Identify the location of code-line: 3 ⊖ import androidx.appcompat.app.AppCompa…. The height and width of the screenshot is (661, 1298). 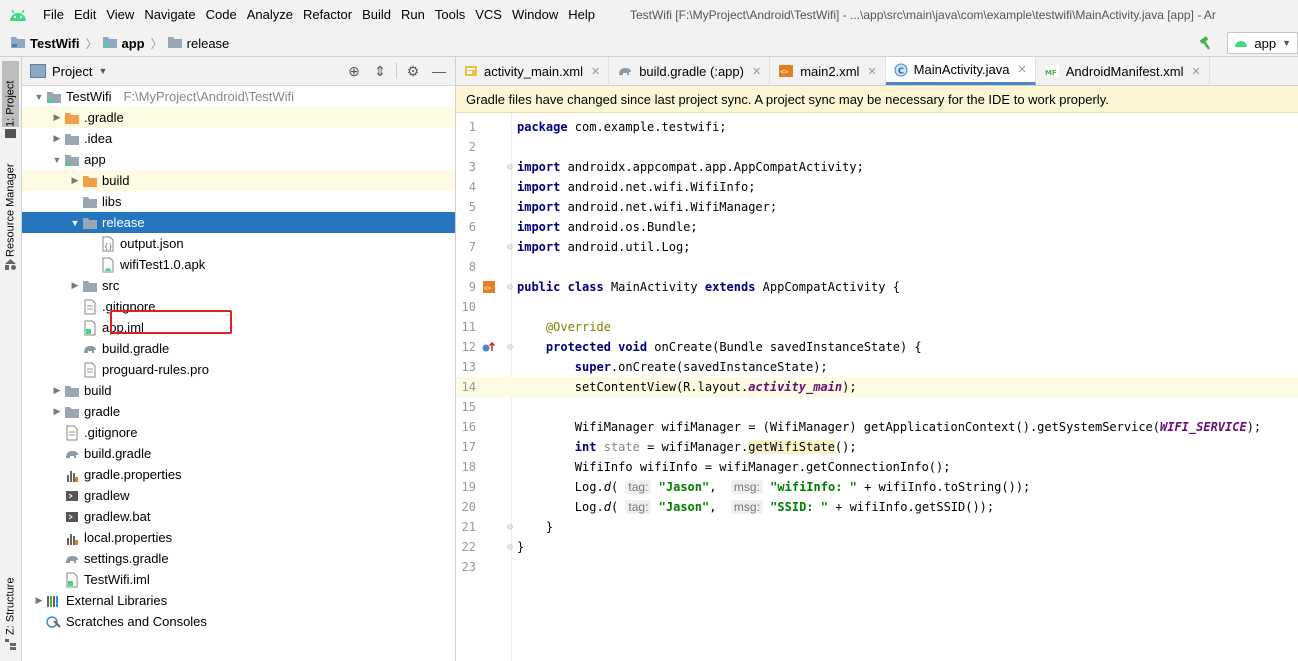
(877, 167).